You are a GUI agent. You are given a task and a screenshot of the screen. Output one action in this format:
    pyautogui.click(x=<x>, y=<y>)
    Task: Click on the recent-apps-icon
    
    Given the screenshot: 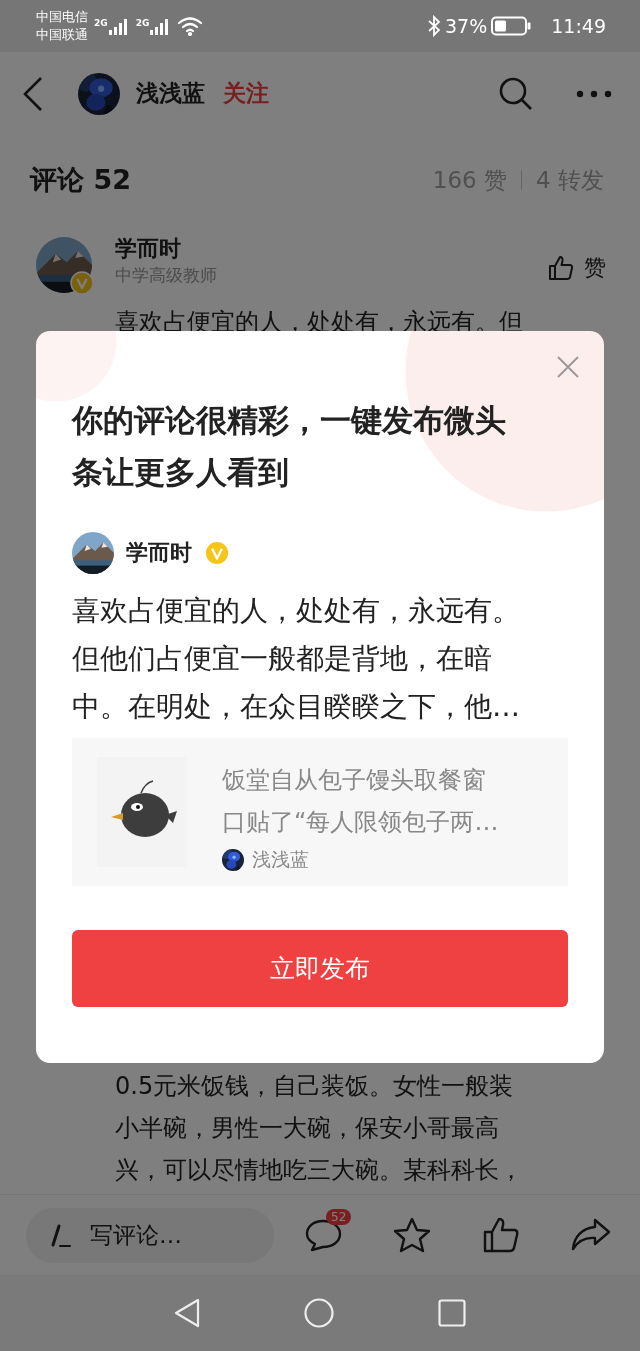 What is the action you would take?
    pyautogui.click(x=452, y=1313)
    